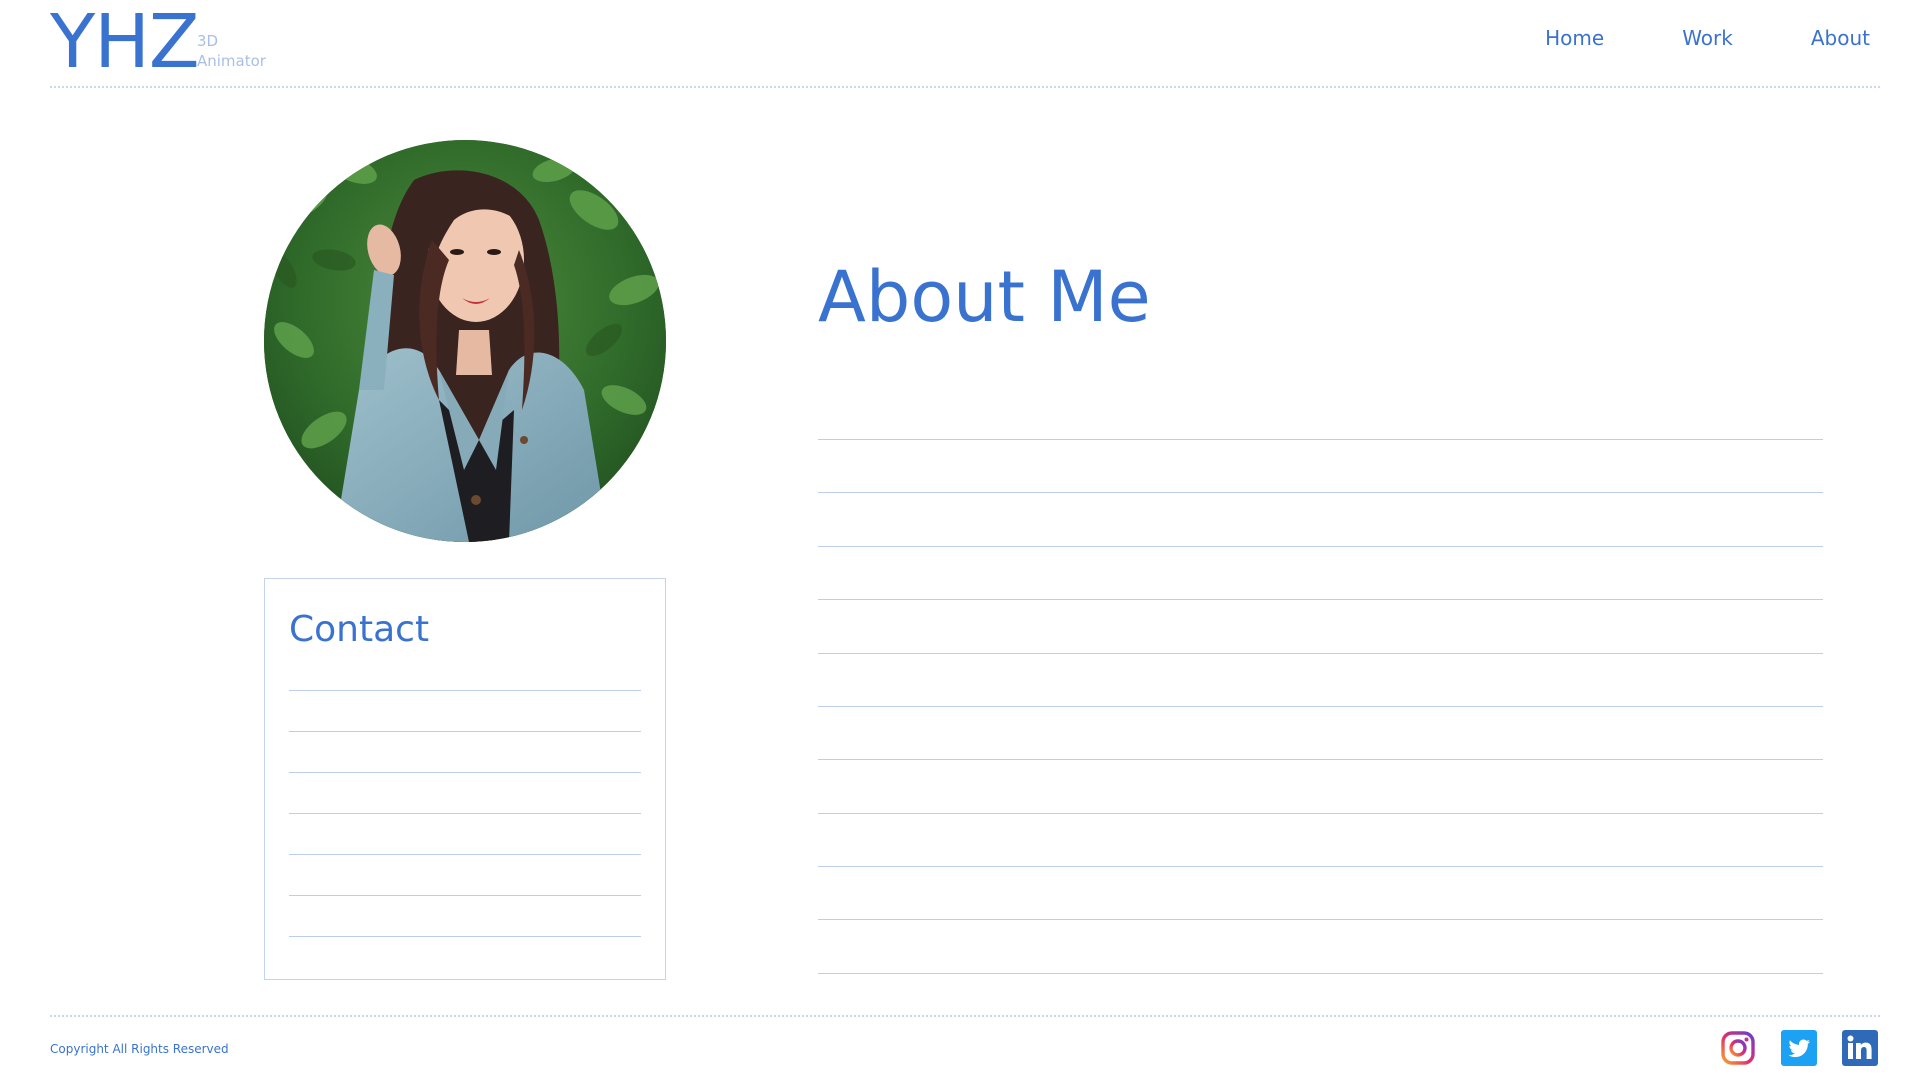 Image resolution: width=1920 pixels, height=1080 pixels. I want to click on site-header: YHZ 3D Animator Home Work About, so click(965, 44).